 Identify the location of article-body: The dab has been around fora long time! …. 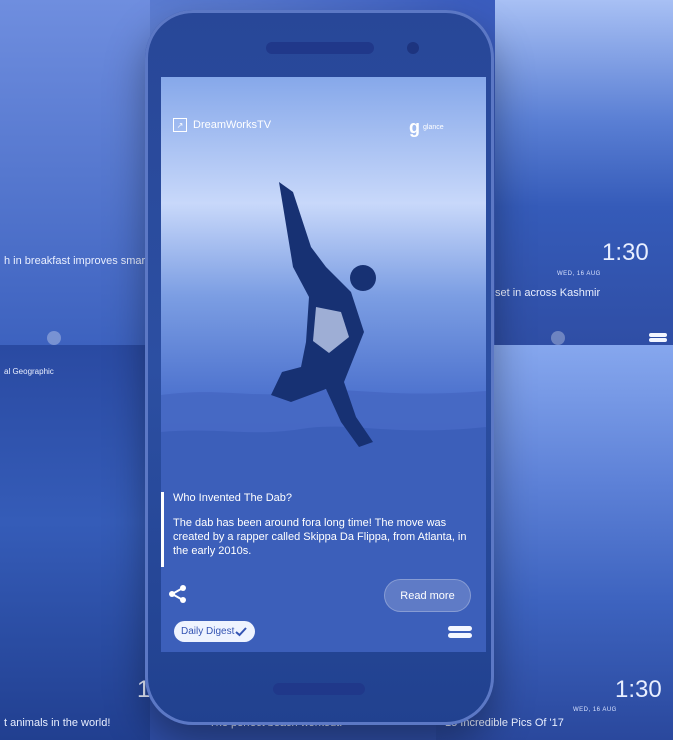
(320, 537).